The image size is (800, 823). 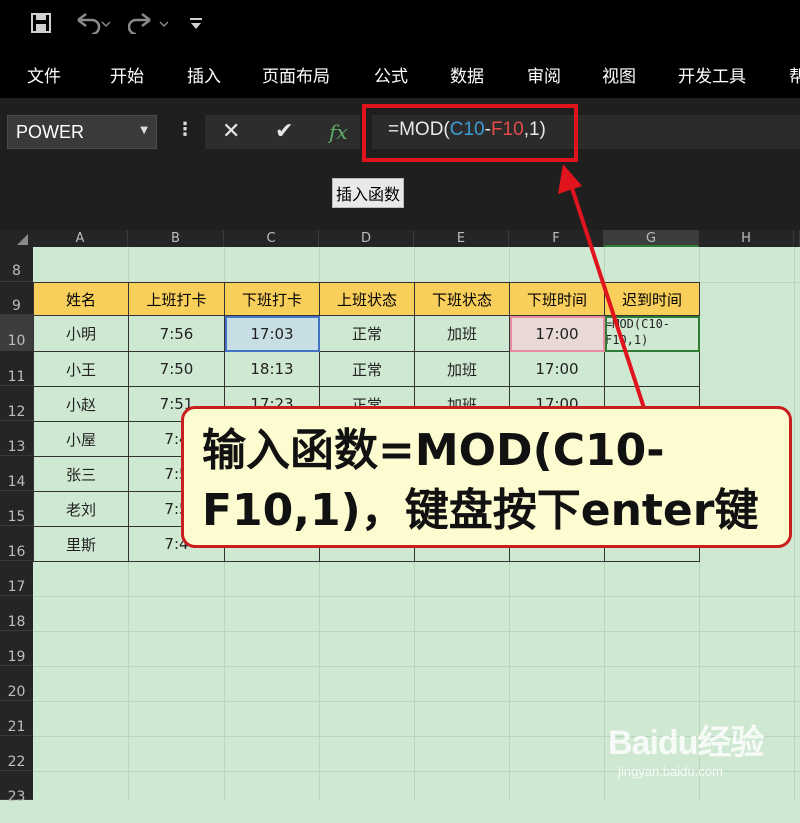 I want to click on row-header-17: 17, so click(x=16, y=578).